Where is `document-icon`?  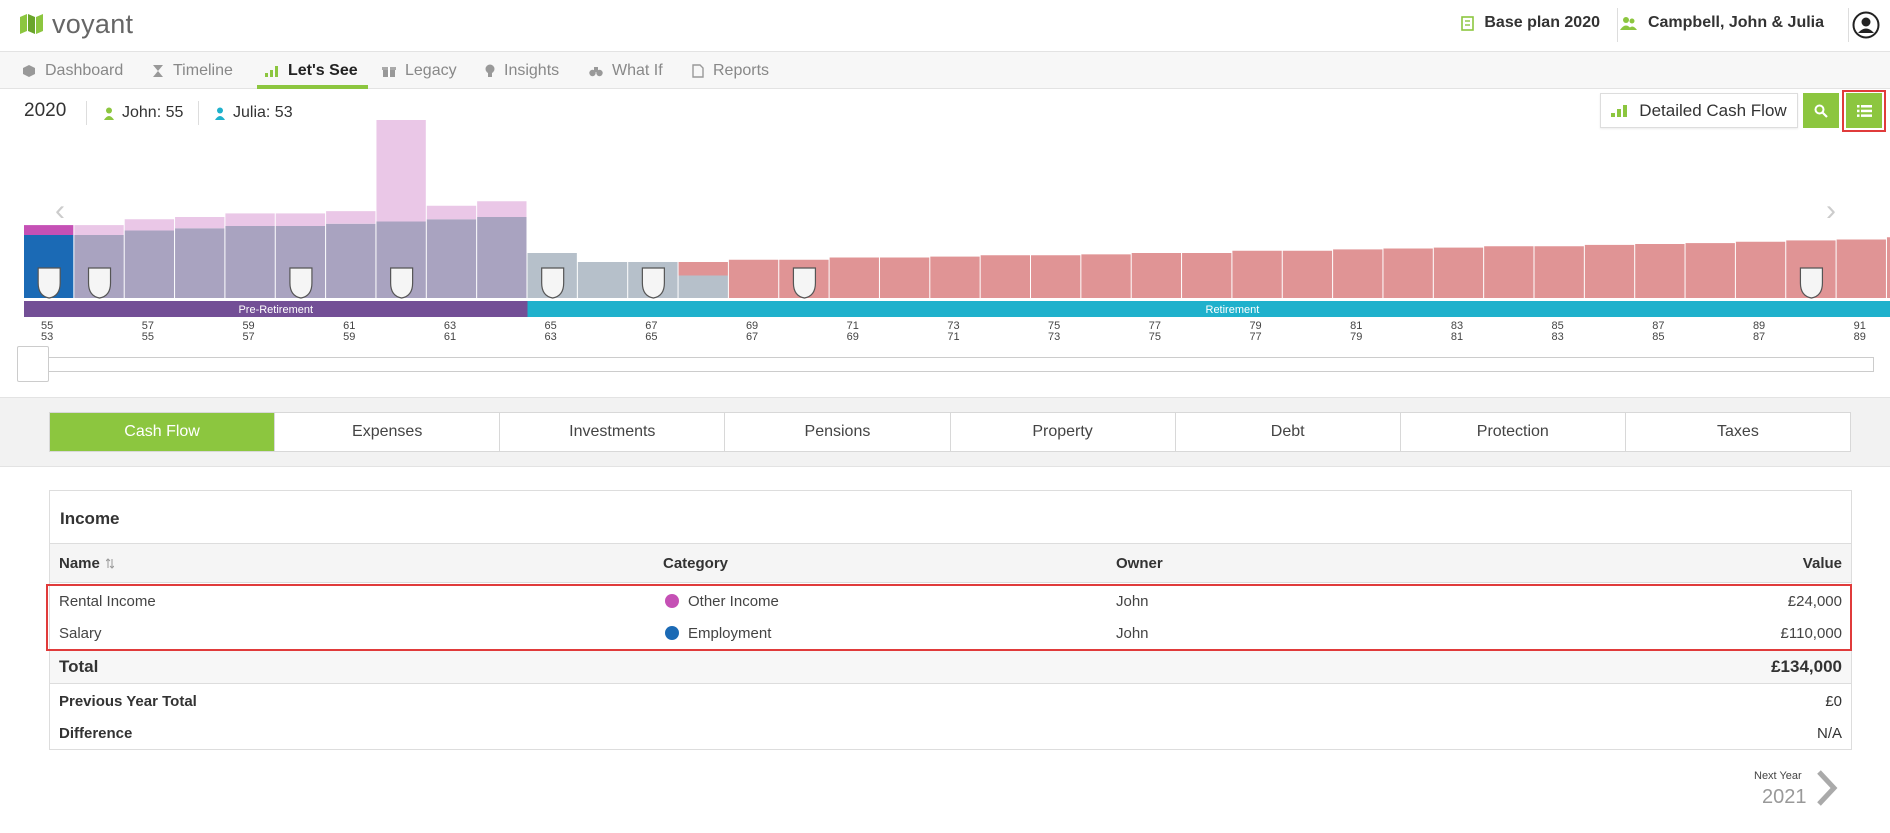 document-icon is located at coordinates (1468, 23).